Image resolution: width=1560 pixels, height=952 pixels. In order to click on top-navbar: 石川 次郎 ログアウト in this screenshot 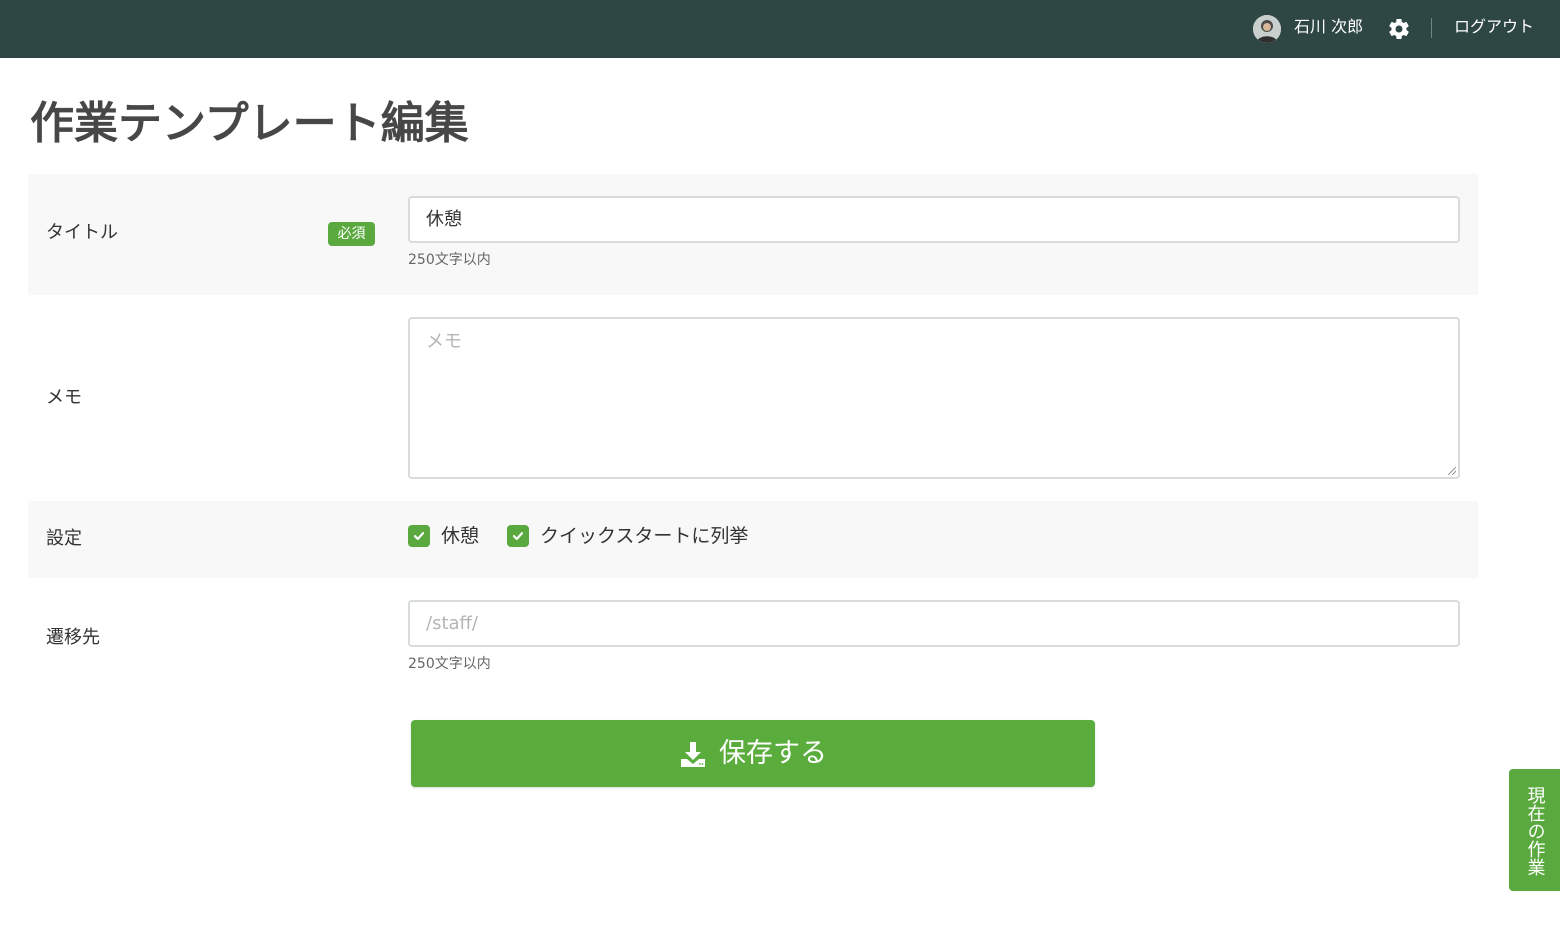, I will do `click(780, 29)`.